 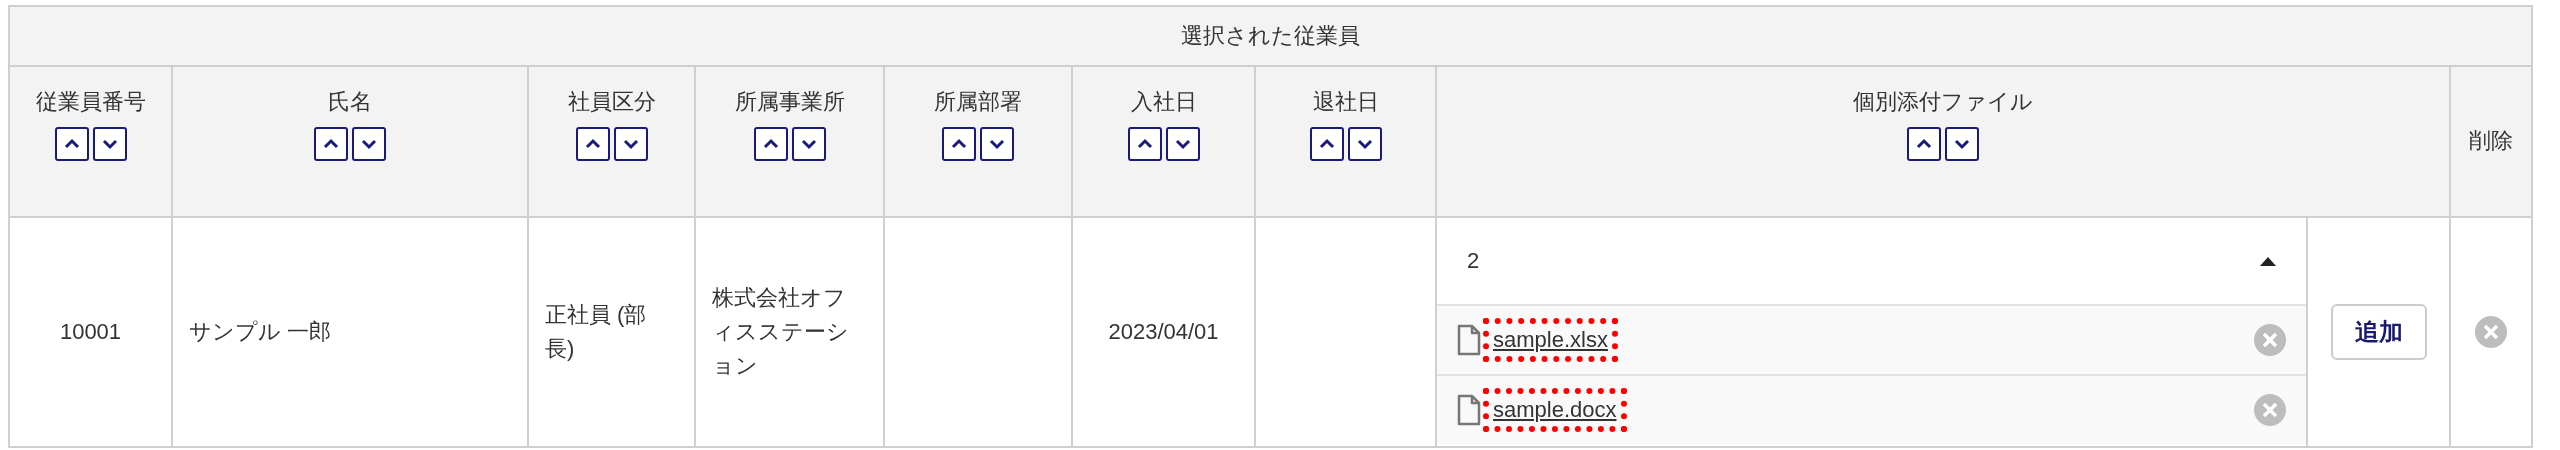 What do you see at coordinates (1555, 409) in the screenshot?
I see `file-link: sample.docx` at bounding box center [1555, 409].